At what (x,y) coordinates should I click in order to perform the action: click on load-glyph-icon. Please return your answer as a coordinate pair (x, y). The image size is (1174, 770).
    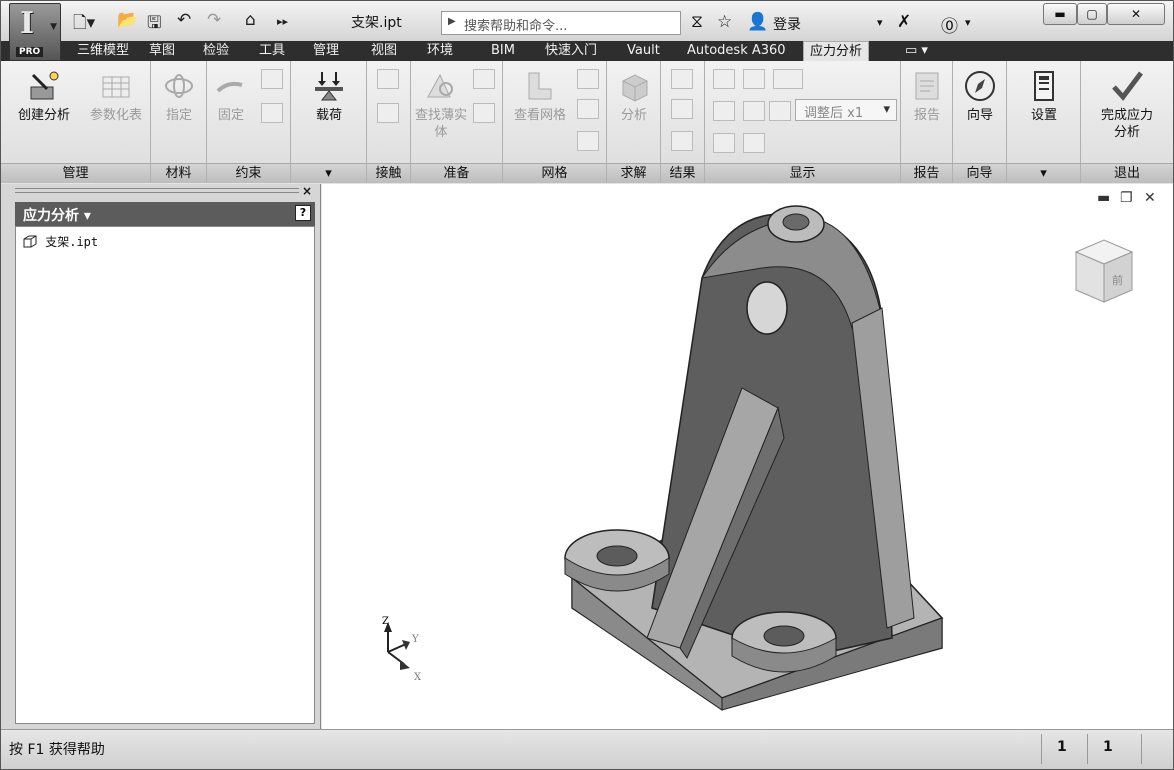
    Looking at the image, I should click on (724, 143).